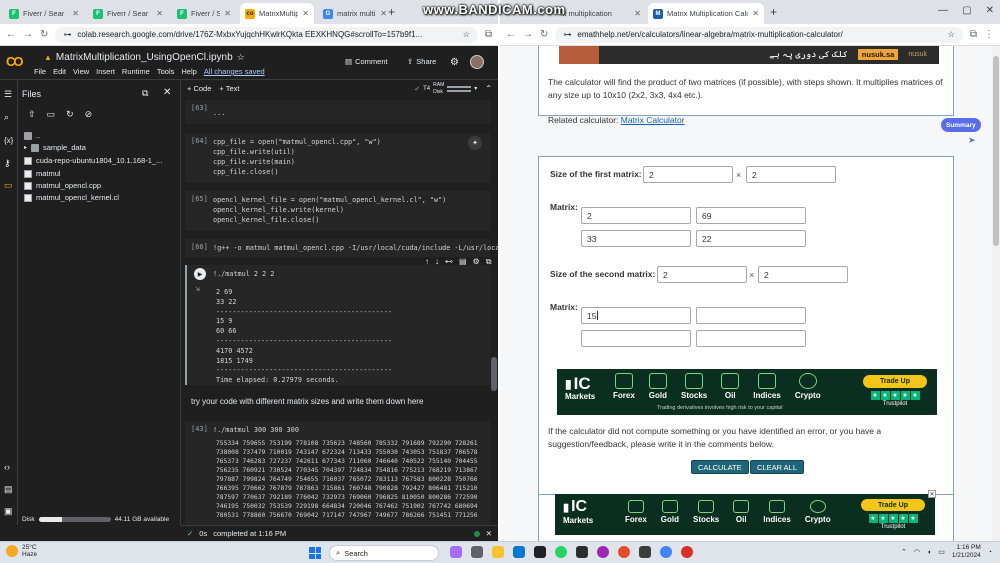 The height and width of the screenshot is (563, 1000). Describe the element at coordinates (477, 62) in the screenshot. I see `account-avatar` at that location.